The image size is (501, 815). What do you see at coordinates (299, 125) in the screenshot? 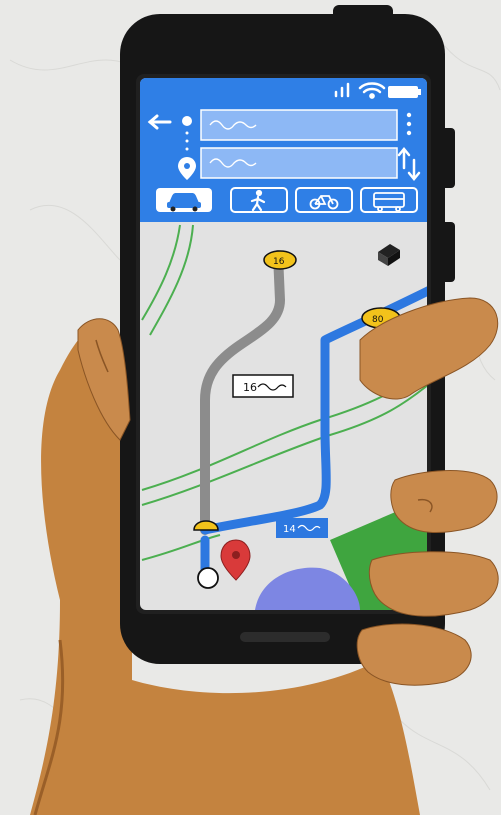
I see `origin-field` at bounding box center [299, 125].